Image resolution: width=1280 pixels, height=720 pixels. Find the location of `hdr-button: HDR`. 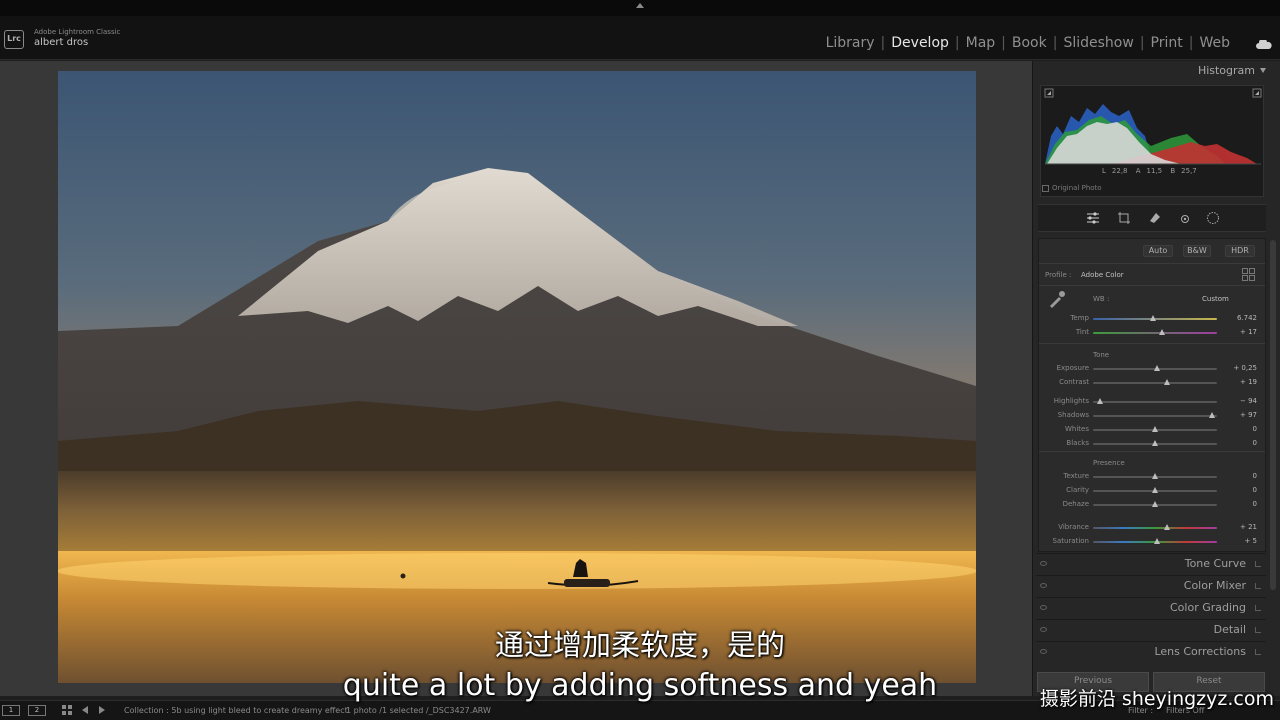

hdr-button: HDR is located at coordinates (1240, 251).